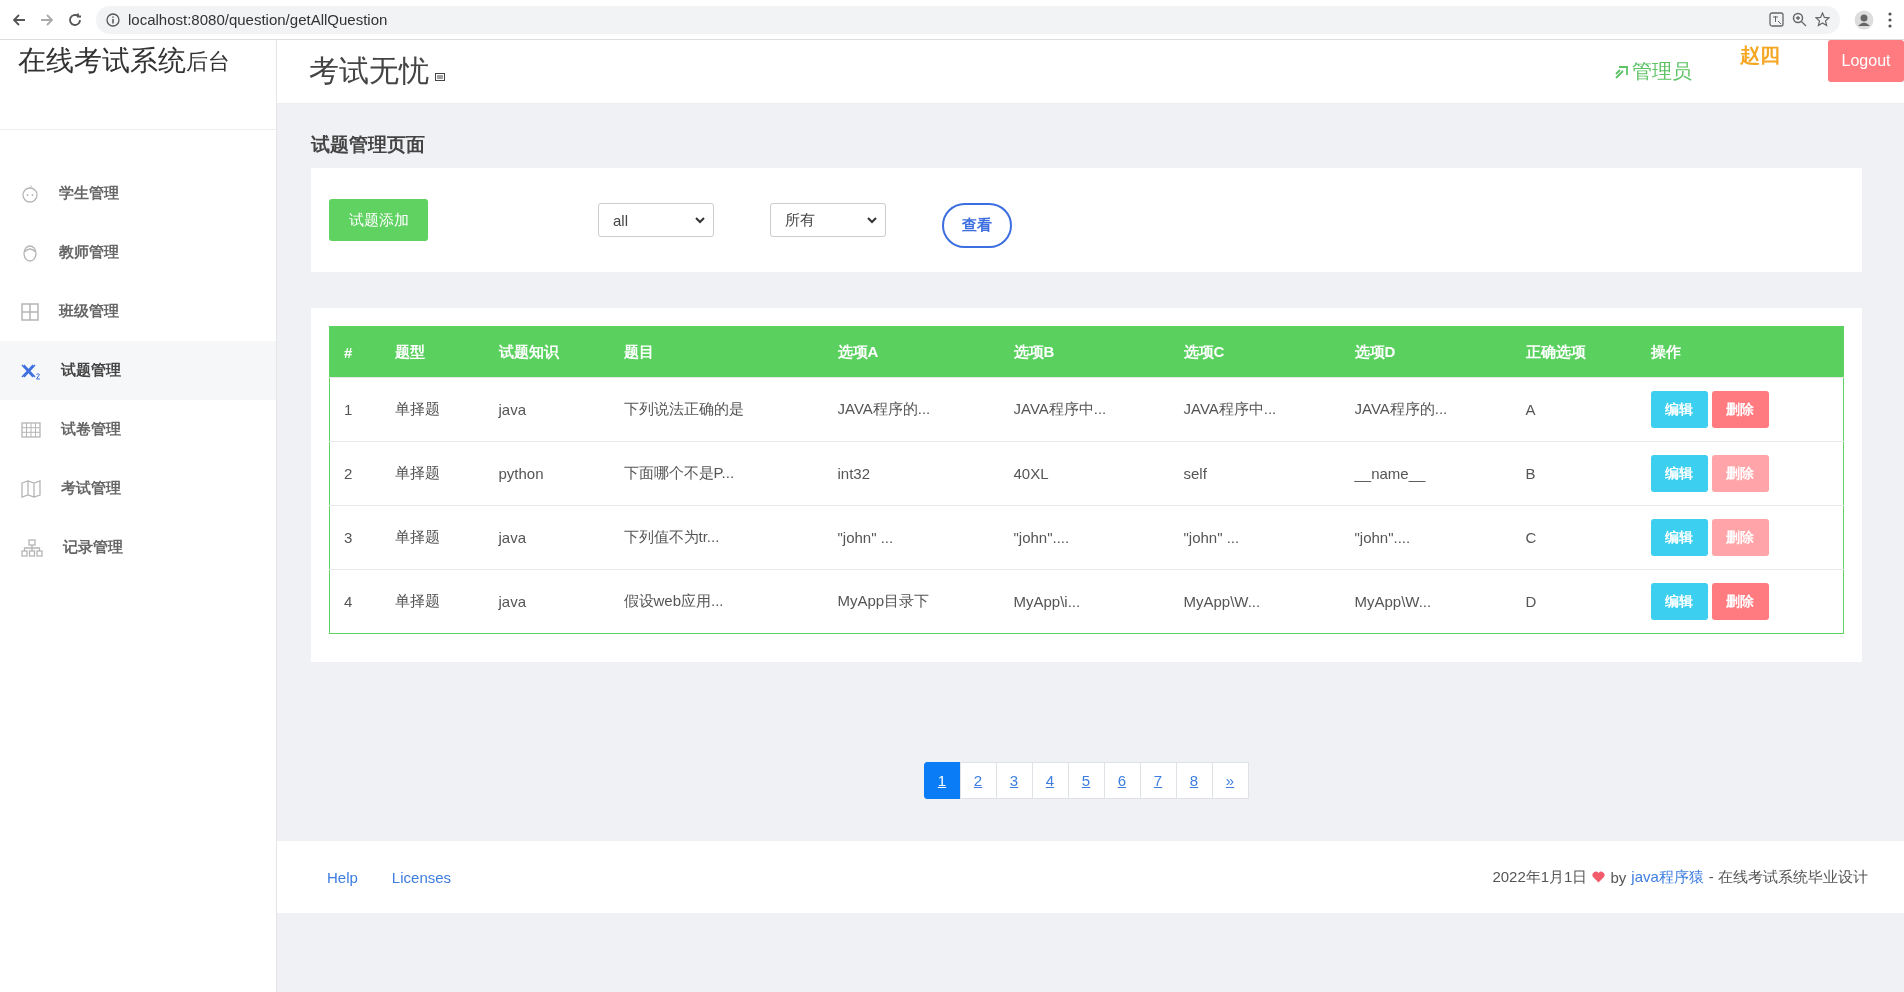 This screenshot has width=1904, height=992. I want to click on table-cell: 40XL, so click(1084, 473).